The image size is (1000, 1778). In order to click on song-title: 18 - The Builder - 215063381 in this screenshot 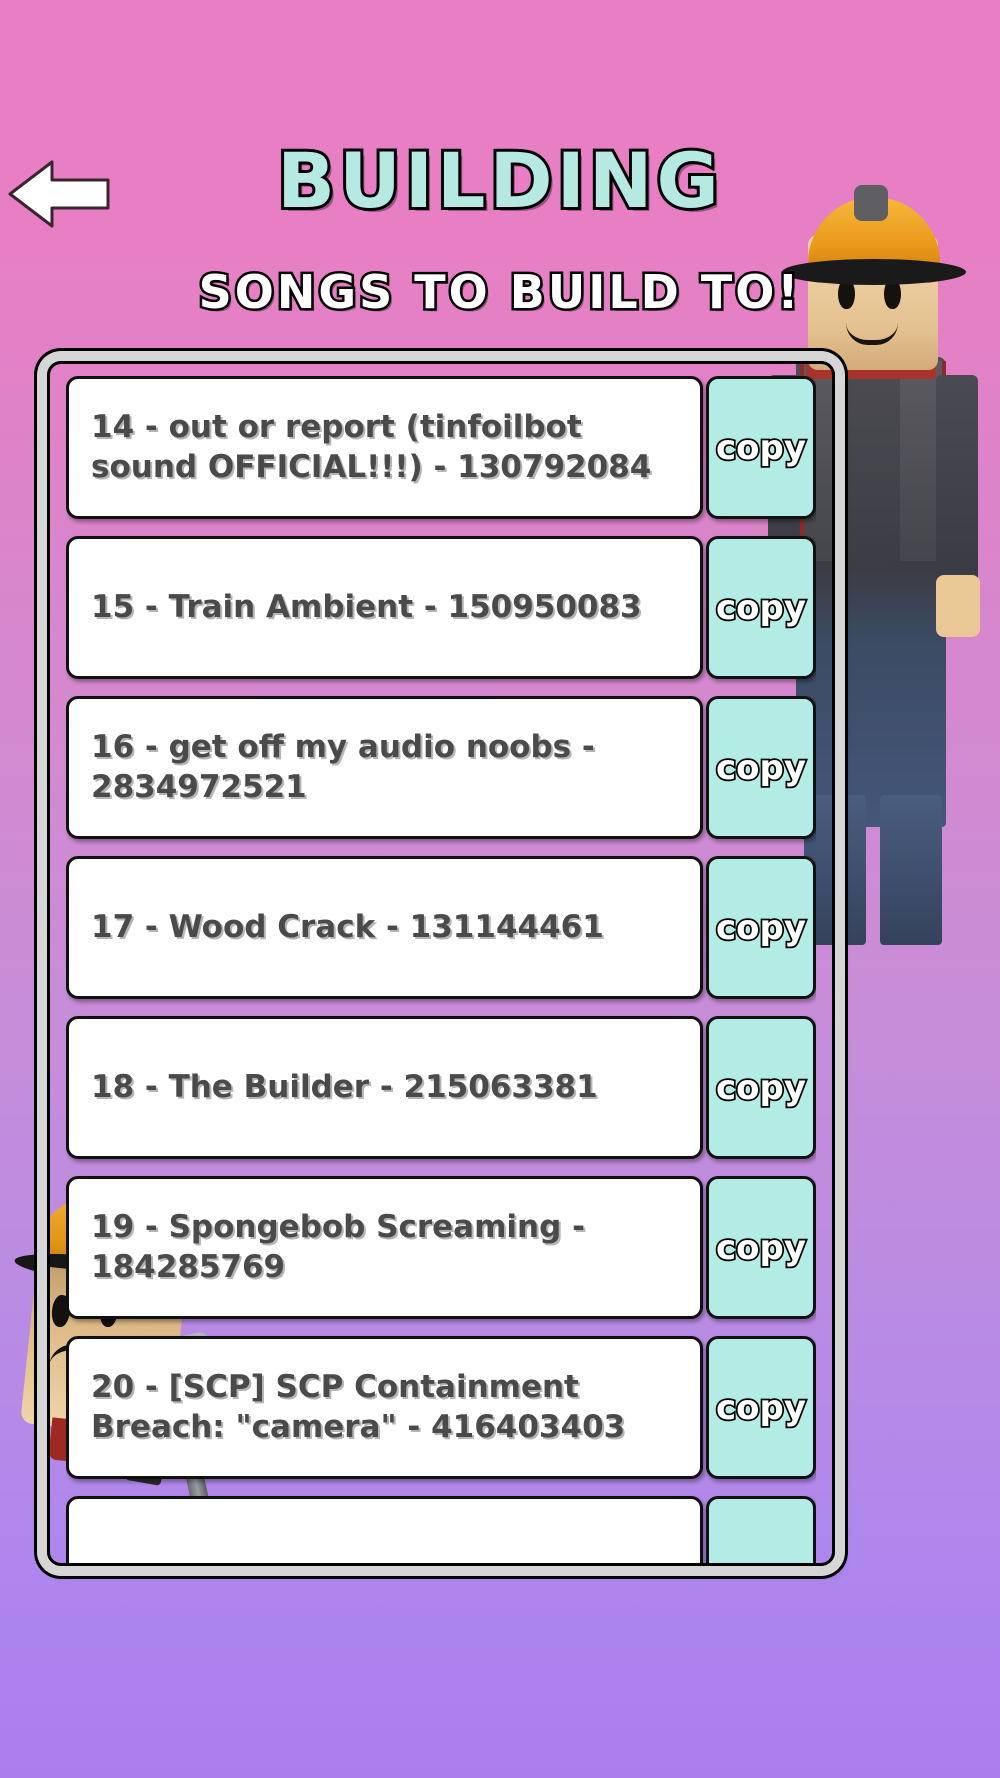, I will do `click(344, 1086)`.